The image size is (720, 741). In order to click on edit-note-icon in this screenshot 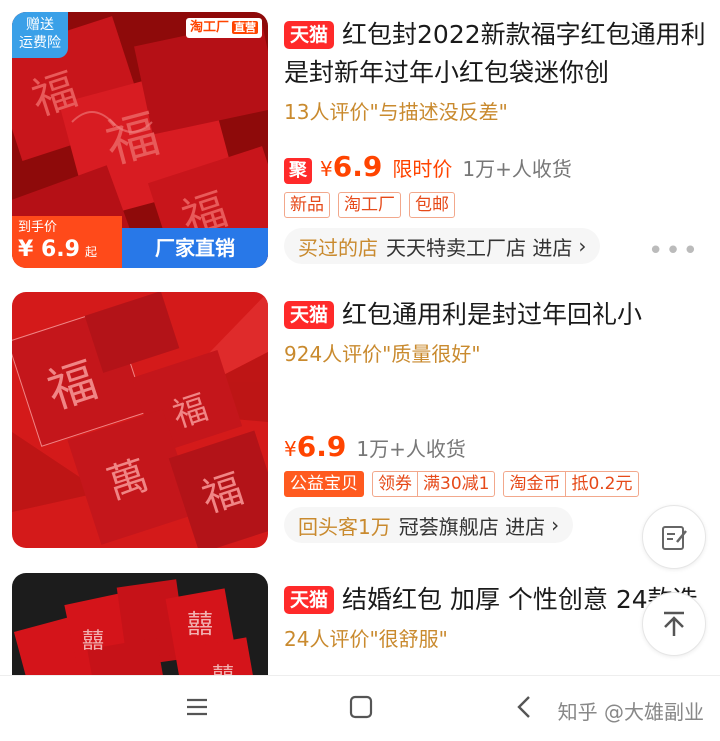, I will do `click(674, 538)`.